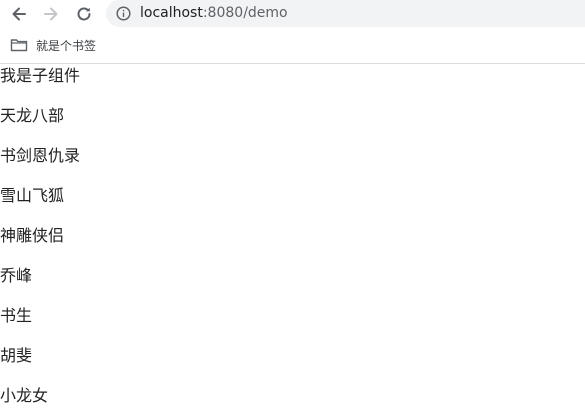  What do you see at coordinates (171, 13) in the screenshot?
I see `url-host: localhost` at bounding box center [171, 13].